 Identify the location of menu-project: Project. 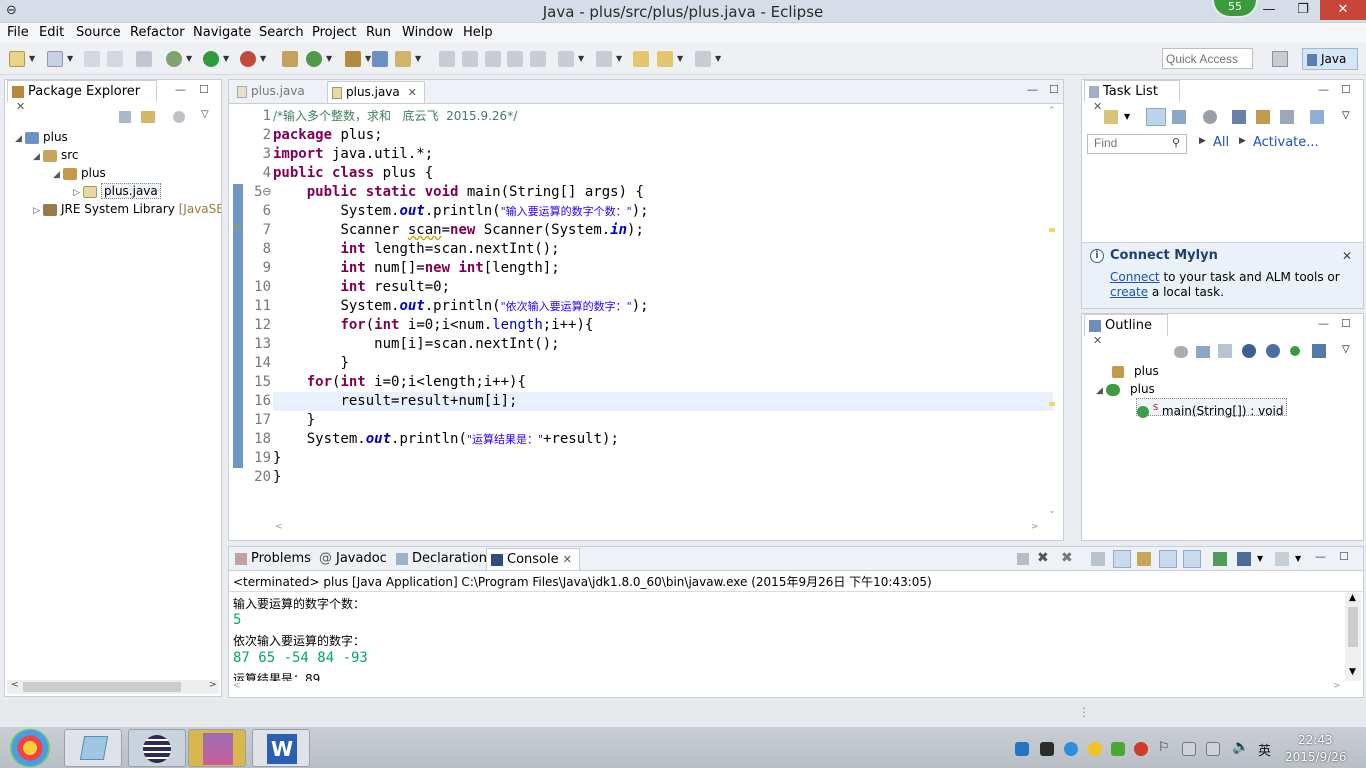
(334, 32).